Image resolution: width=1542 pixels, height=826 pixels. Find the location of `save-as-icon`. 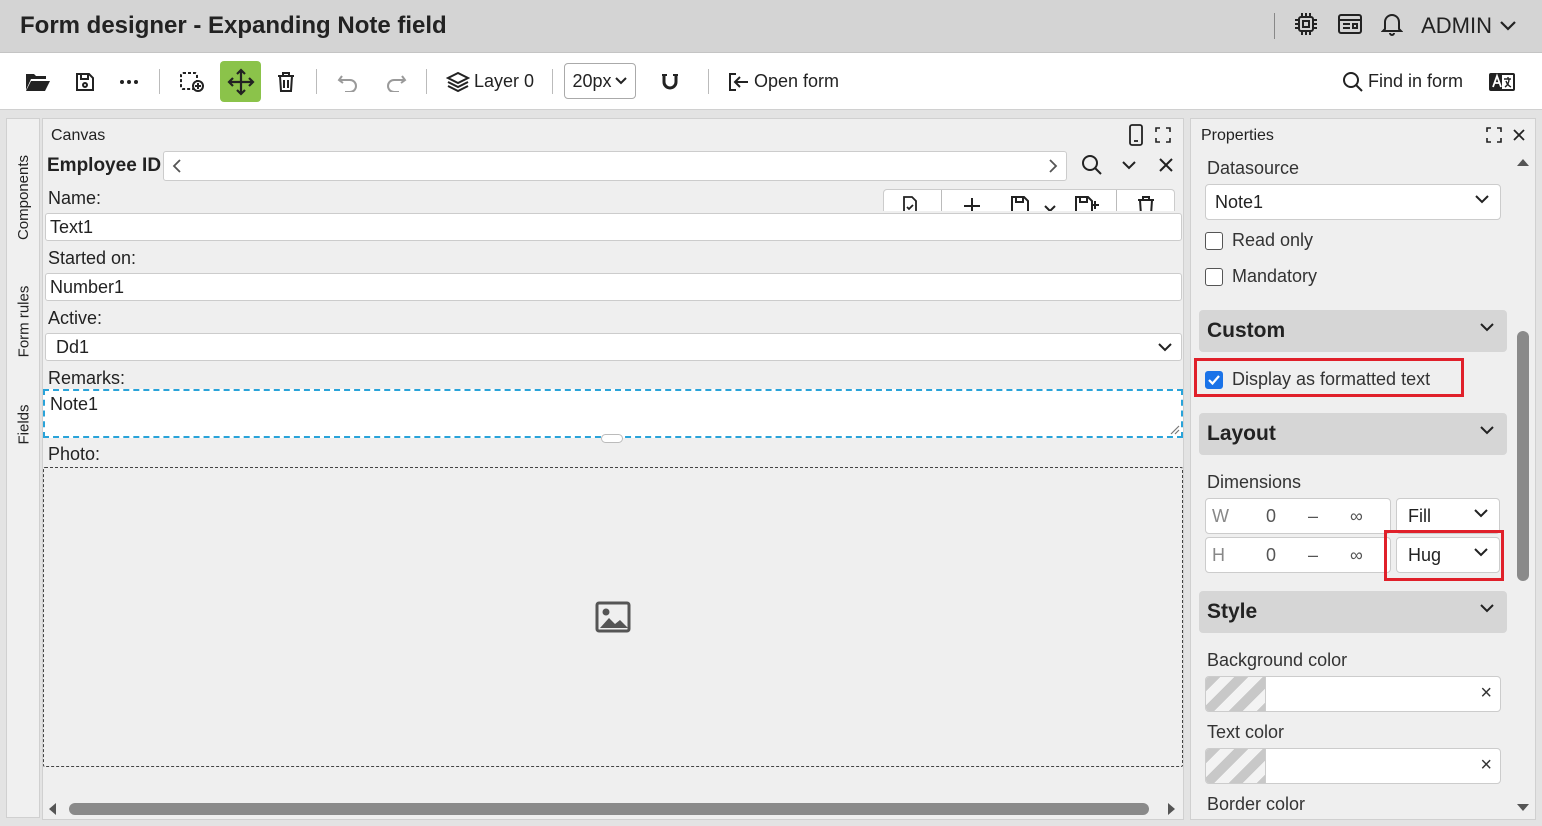

save-as-icon is located at coordinates (1087, 203).